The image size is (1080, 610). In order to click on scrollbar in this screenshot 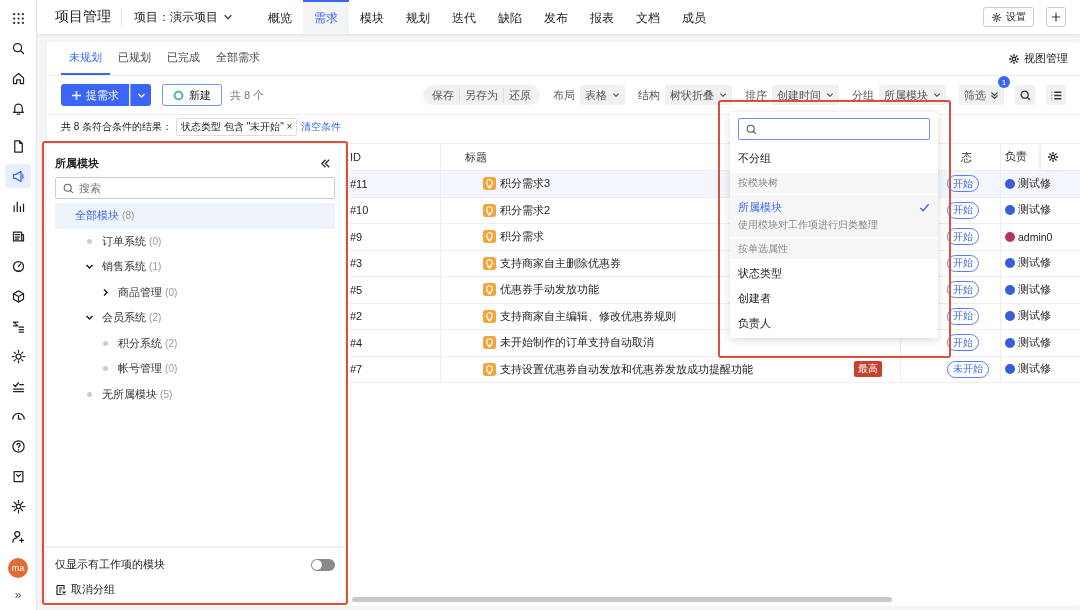, I will do `click(622, 599)`.